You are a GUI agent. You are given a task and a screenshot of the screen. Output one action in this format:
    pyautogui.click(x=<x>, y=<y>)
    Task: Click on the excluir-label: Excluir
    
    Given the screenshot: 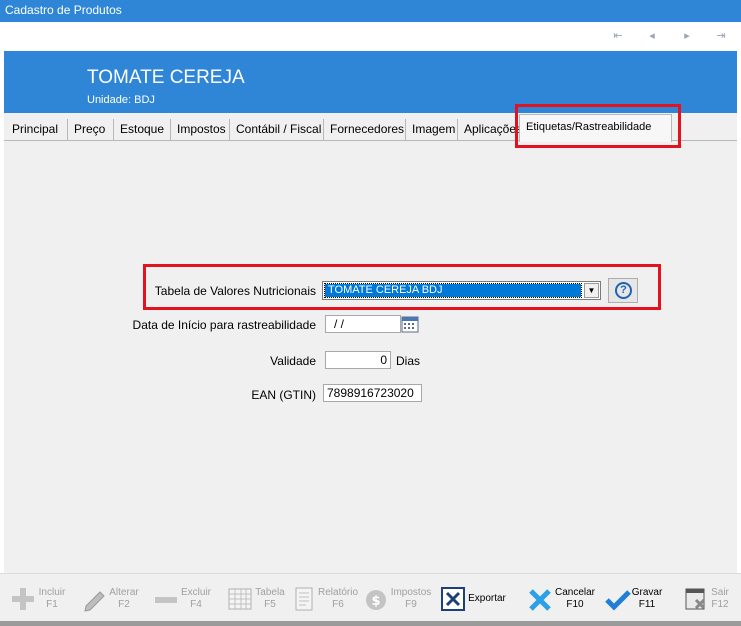 What is the action you would take?
    pyautogui.click(x=195, y=592)
    